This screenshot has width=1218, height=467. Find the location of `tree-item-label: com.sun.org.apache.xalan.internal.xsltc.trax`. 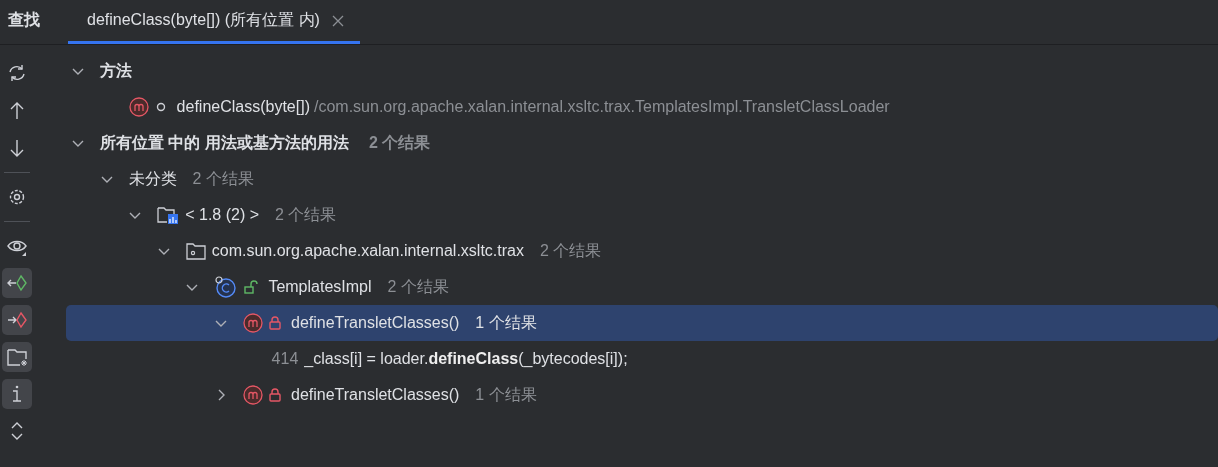

tree-item-label: com.sun.org.apache.xalan.internal.xsltc.trax is located at coordinates (367, 251).